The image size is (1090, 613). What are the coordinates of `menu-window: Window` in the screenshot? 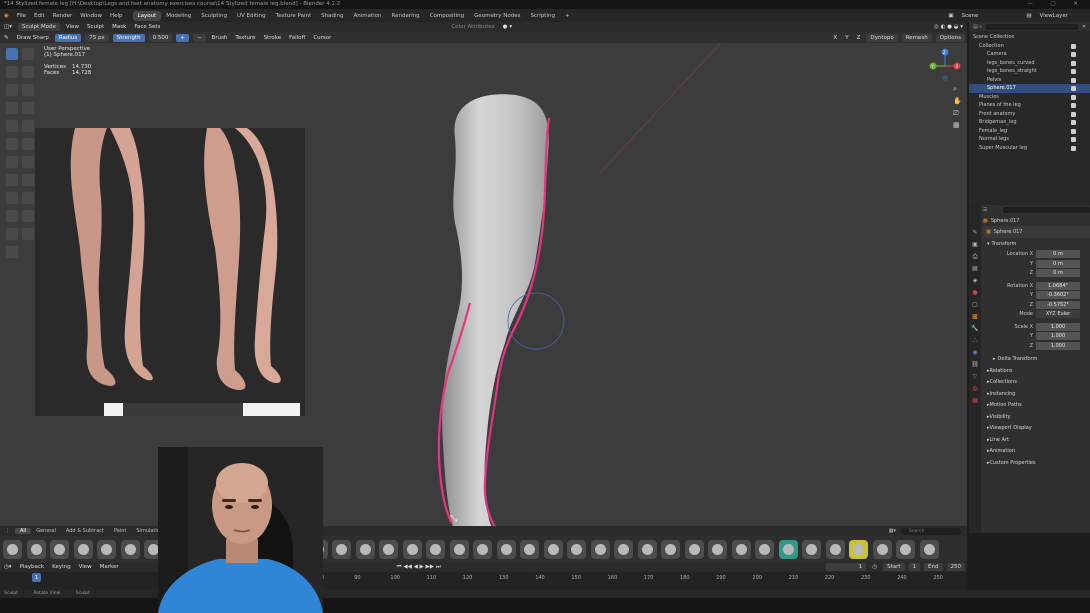 It's located at (91, 16).